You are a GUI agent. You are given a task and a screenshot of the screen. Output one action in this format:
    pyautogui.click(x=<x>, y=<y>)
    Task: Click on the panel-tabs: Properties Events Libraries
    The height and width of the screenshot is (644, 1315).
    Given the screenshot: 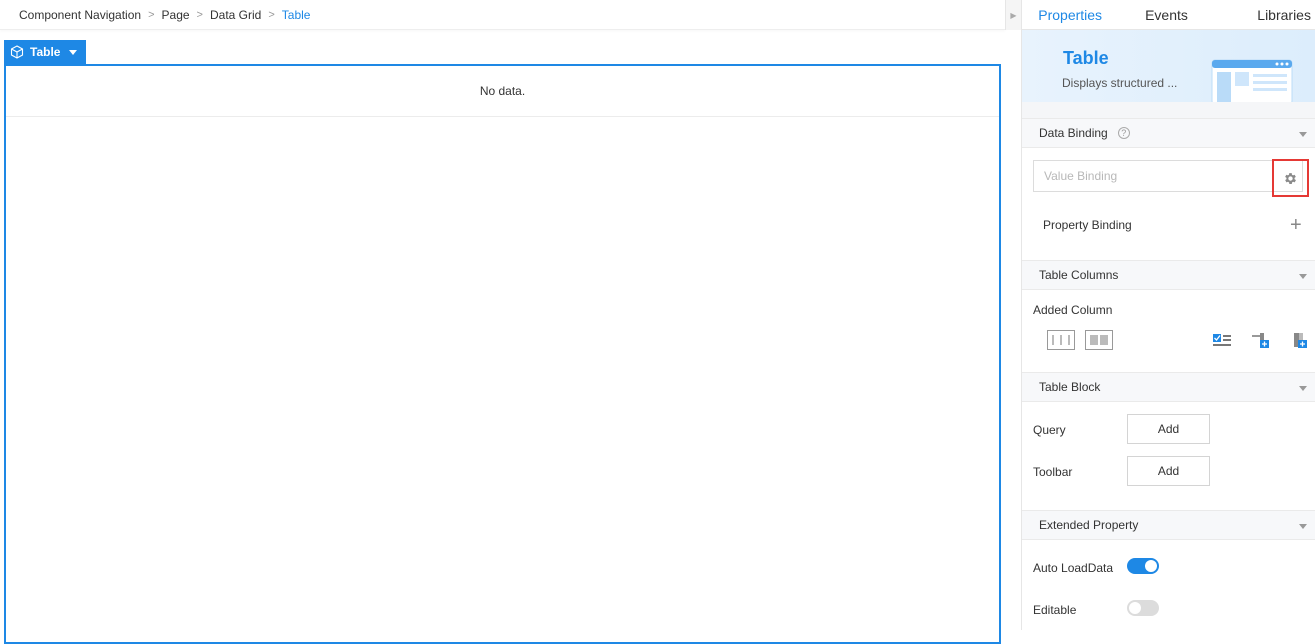 What is the action you would take?
    pyautogui.click(x=1168, y=15)
    